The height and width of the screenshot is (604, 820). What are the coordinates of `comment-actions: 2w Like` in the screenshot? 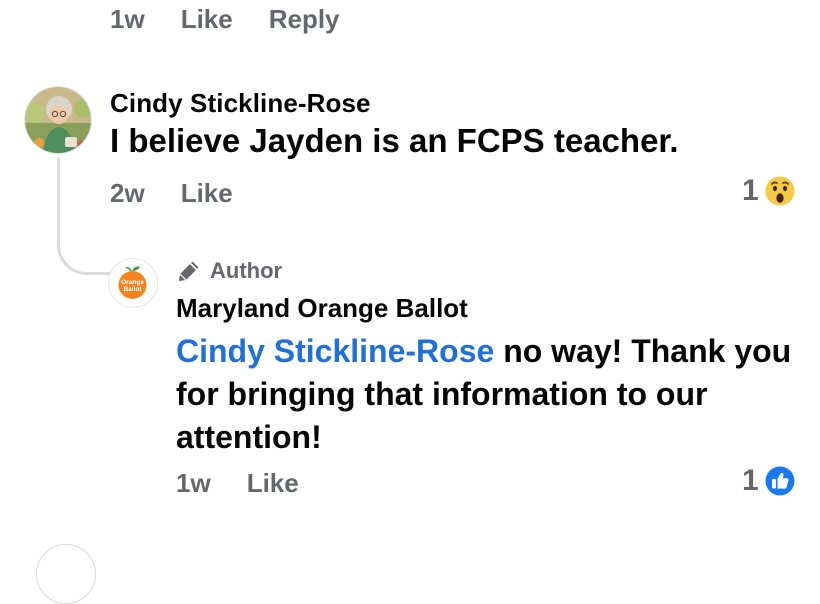 It's located at (171, 193).